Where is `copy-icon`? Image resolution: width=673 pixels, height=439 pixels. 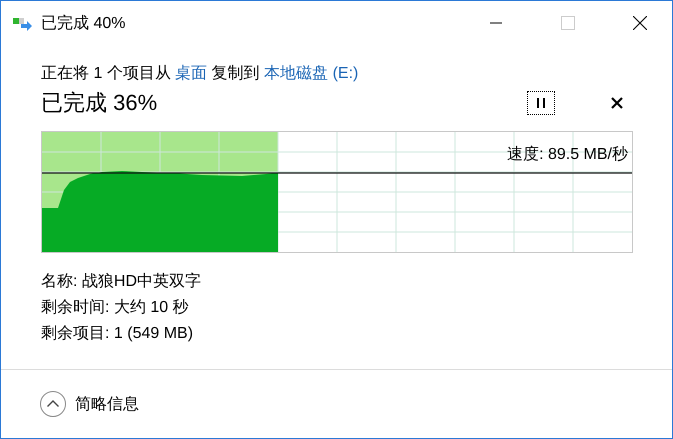
copy-icon is located at coordinates (23, 23).